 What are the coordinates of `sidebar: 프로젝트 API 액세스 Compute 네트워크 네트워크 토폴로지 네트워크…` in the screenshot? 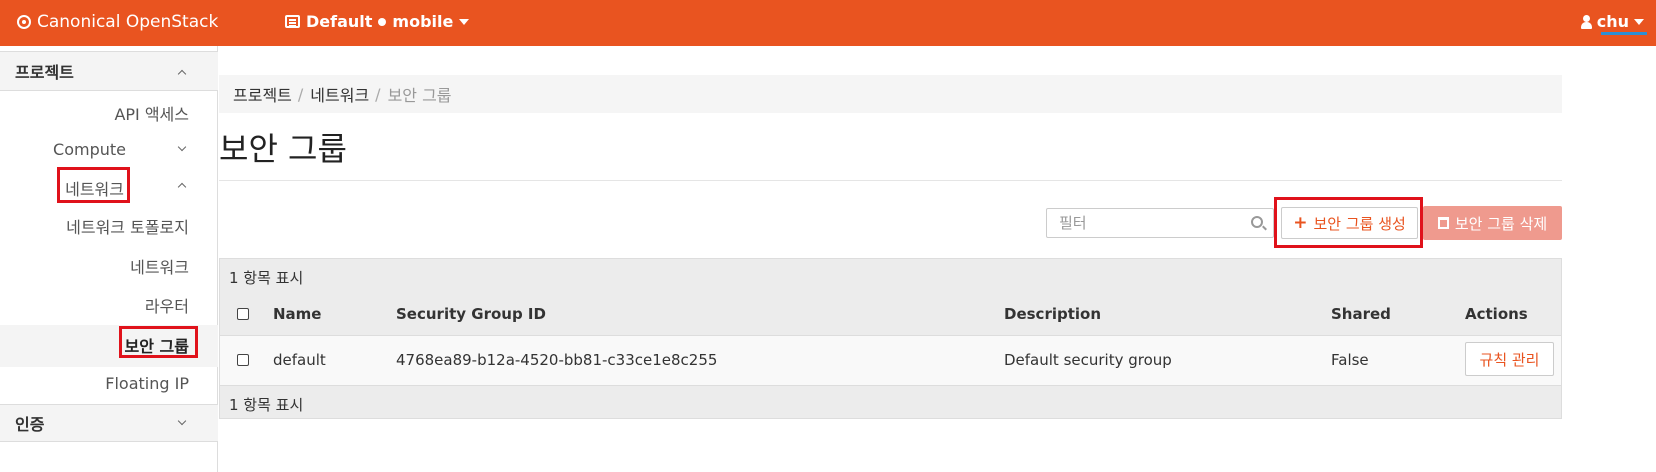 It's located at (109, 259).